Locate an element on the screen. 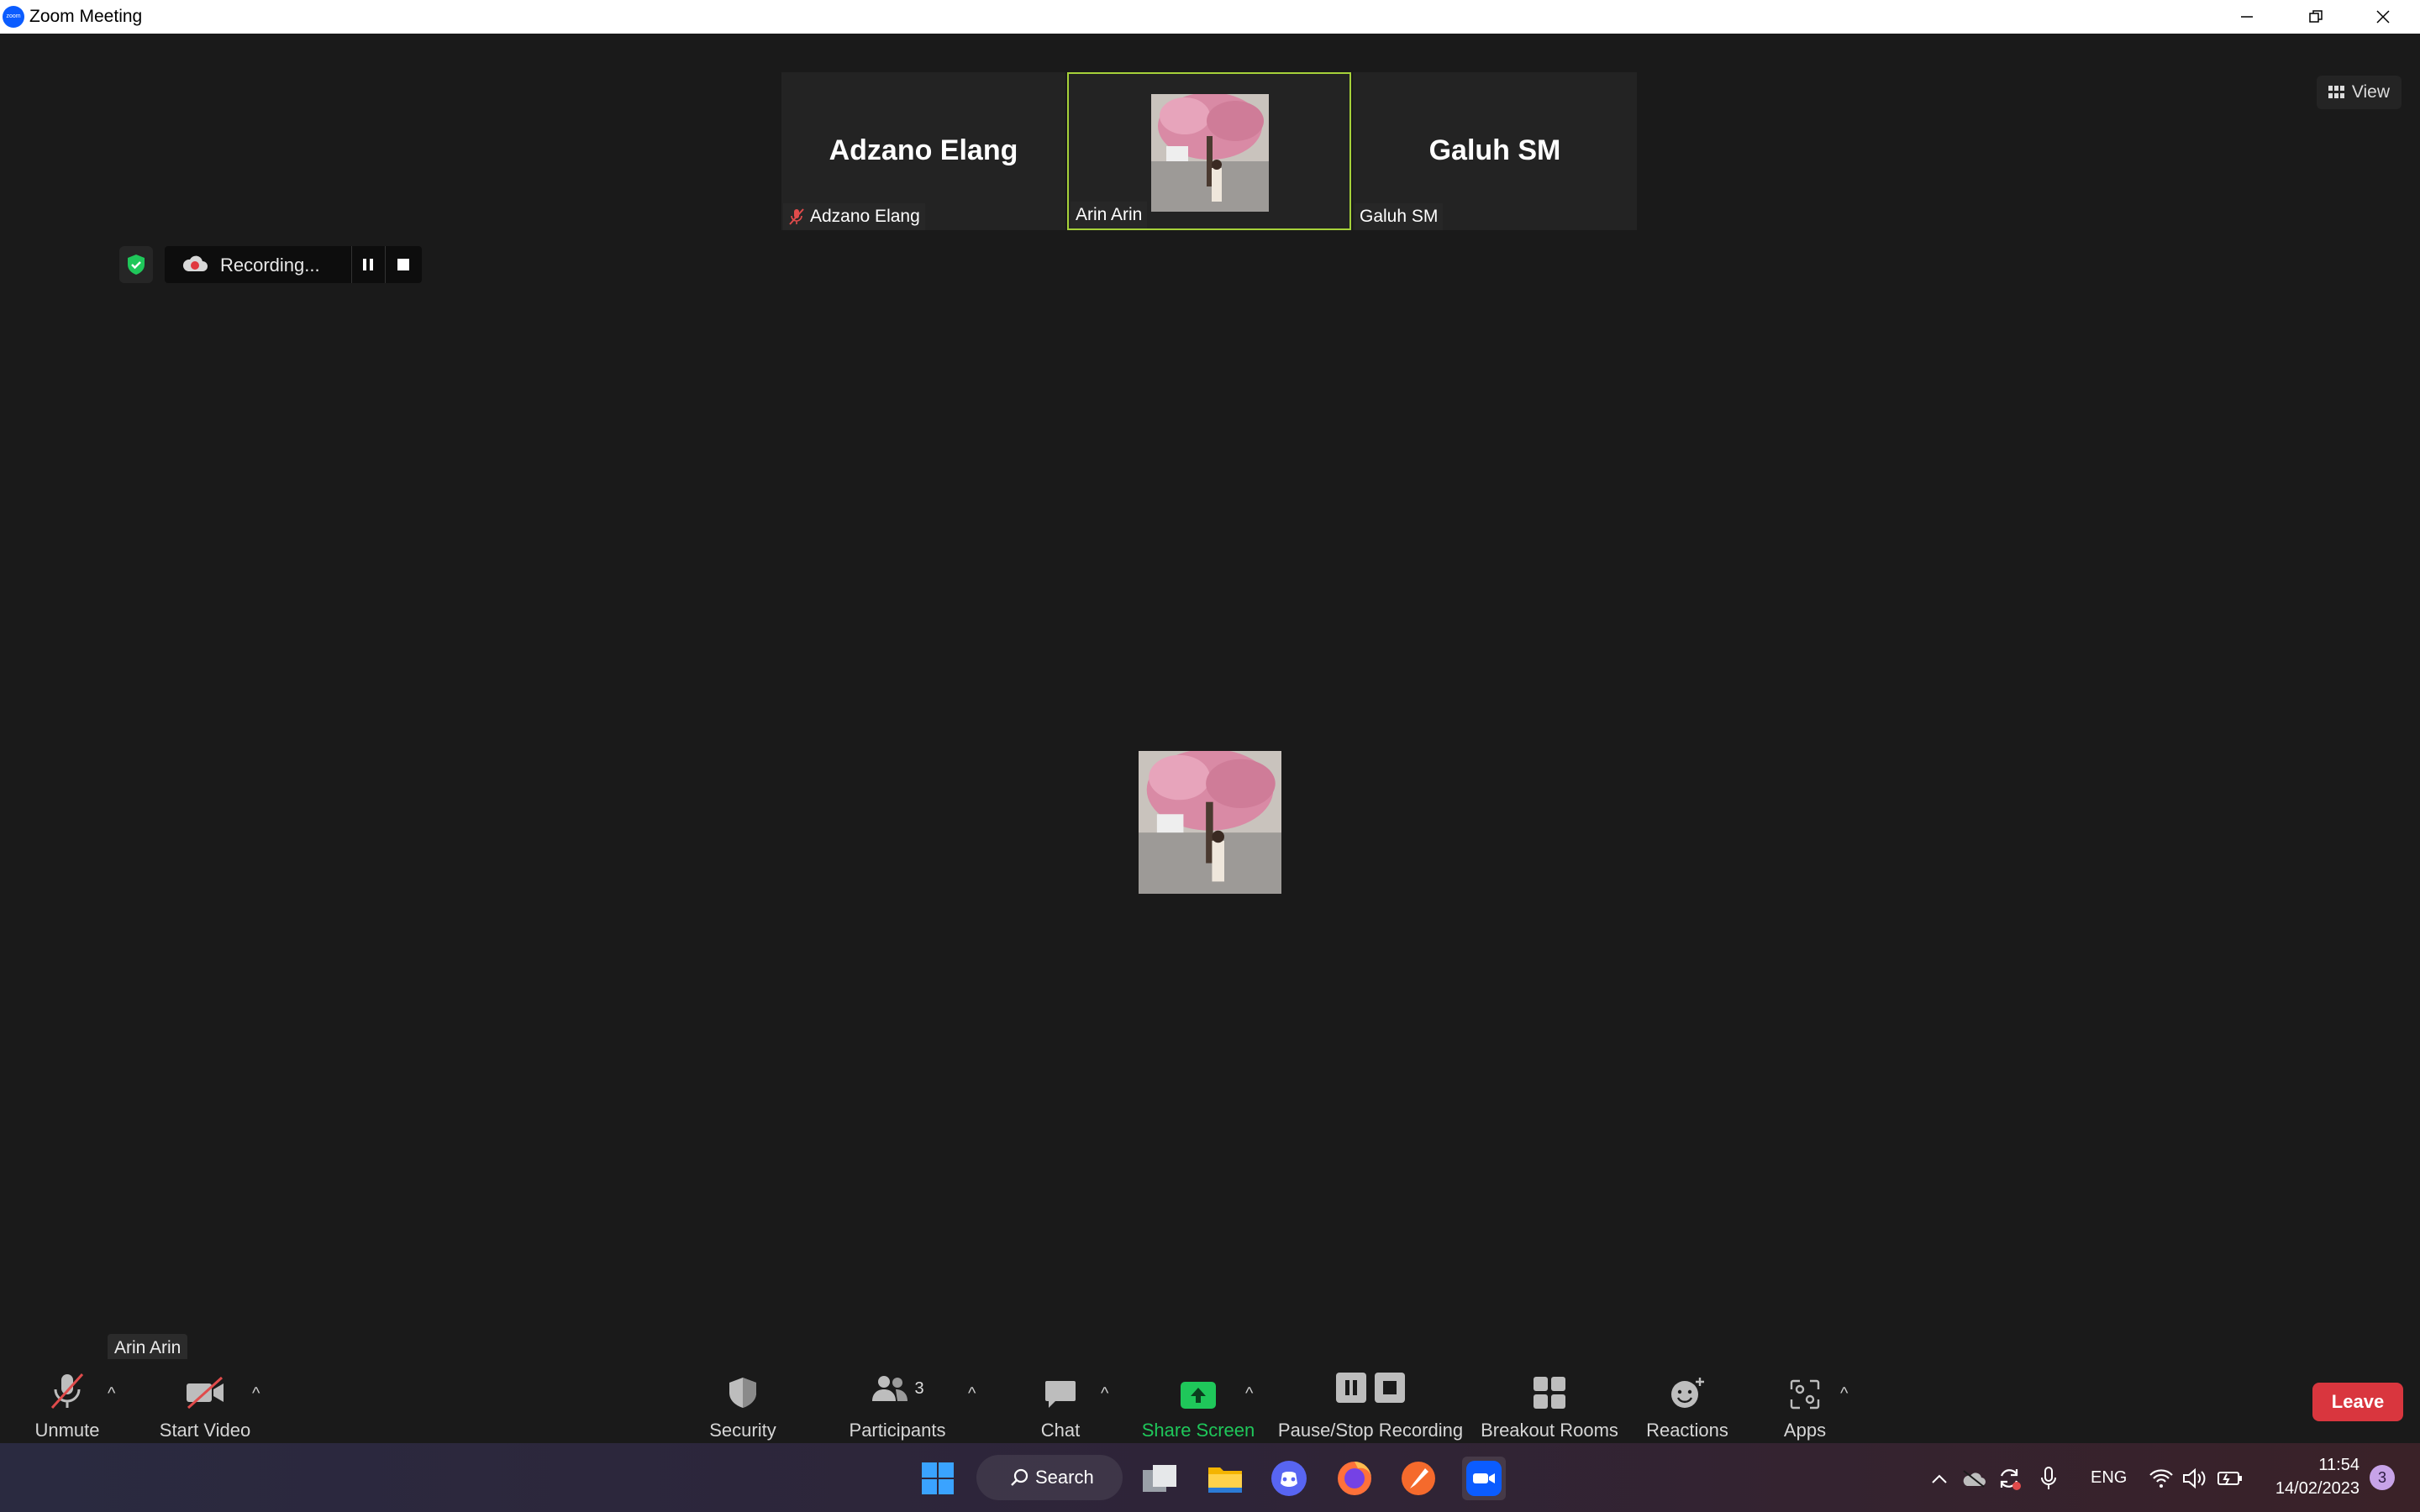 This screenshot has width=2420, height=1512. shield-check-icon is located at coordinates (136, 265).